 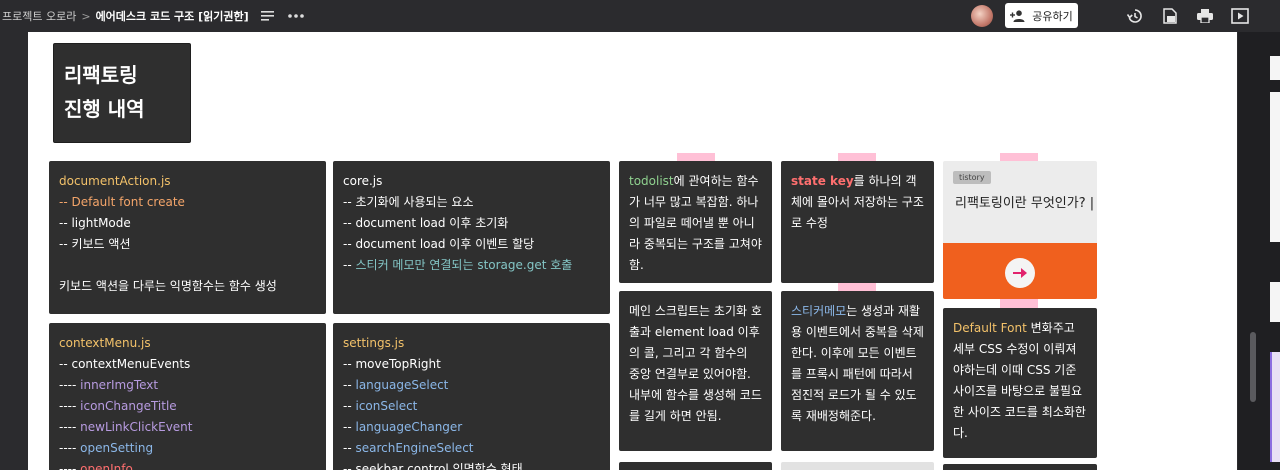 I want to click on sticky-highlight: 스티커메모, so click(x=819, y=311).